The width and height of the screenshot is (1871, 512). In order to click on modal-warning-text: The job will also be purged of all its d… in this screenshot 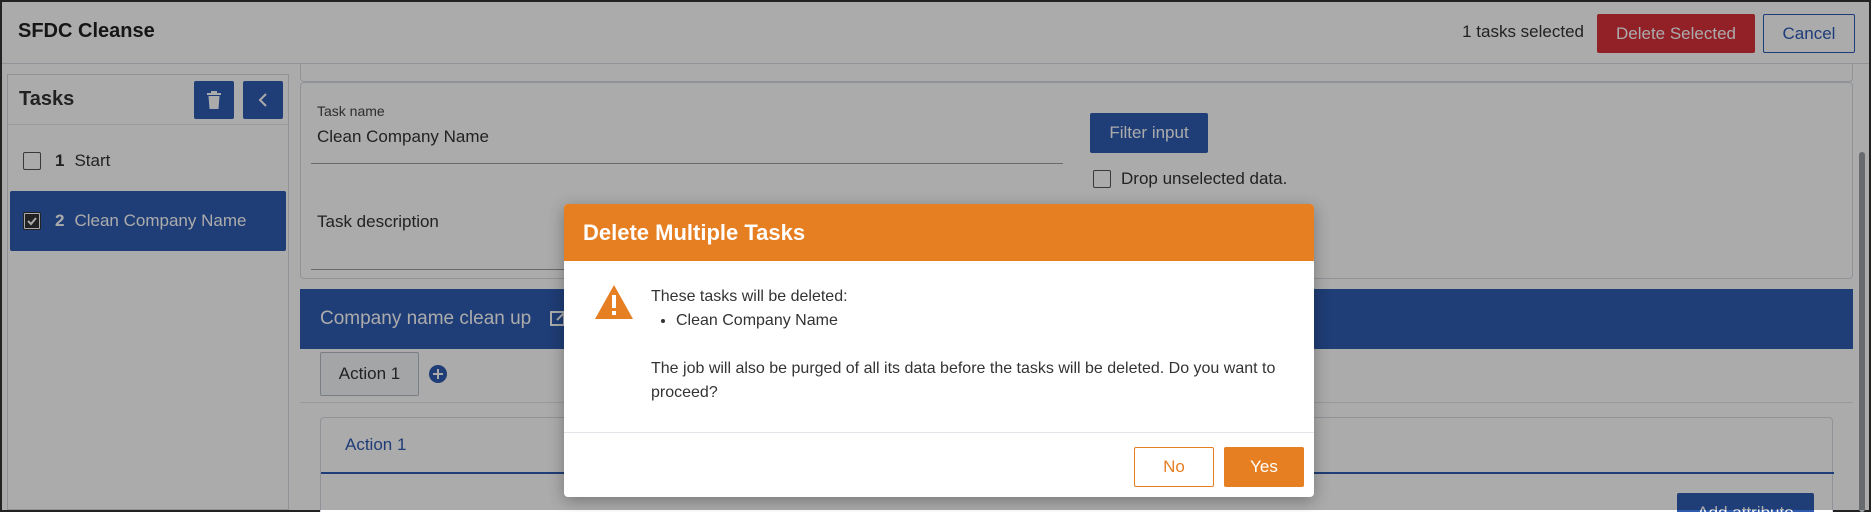, I will do `click(963, 380)`.